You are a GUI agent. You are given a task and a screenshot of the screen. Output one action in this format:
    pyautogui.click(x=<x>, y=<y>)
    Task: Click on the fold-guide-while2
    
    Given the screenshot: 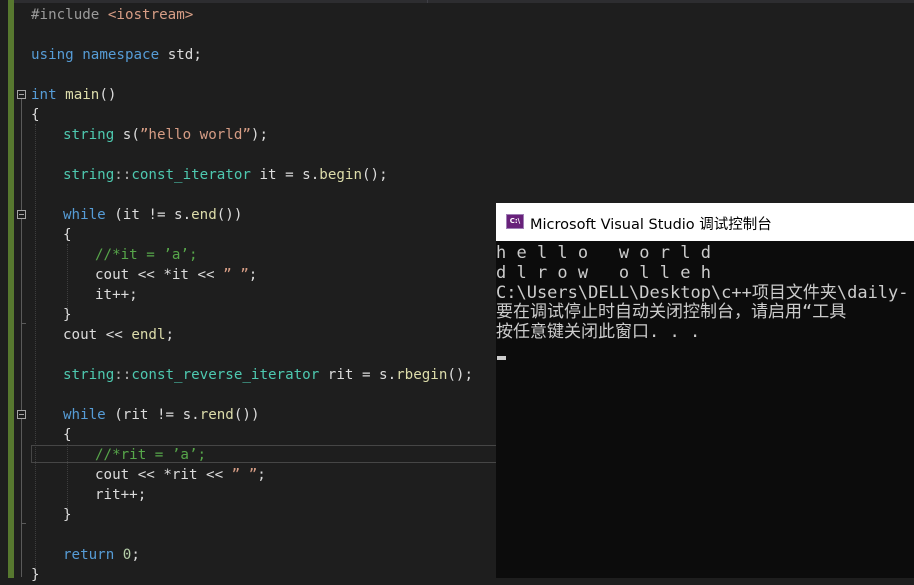 What is the action you would take?
    pyautogui.click(x=21, y=471)
    